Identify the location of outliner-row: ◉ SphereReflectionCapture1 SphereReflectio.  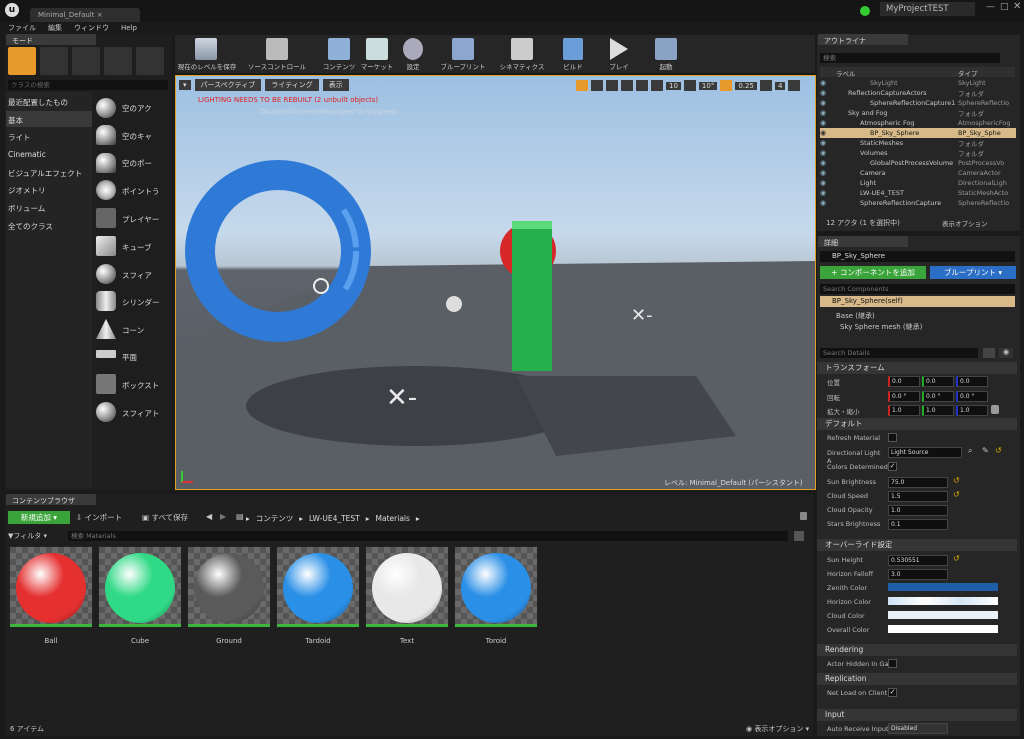
(918, 103).